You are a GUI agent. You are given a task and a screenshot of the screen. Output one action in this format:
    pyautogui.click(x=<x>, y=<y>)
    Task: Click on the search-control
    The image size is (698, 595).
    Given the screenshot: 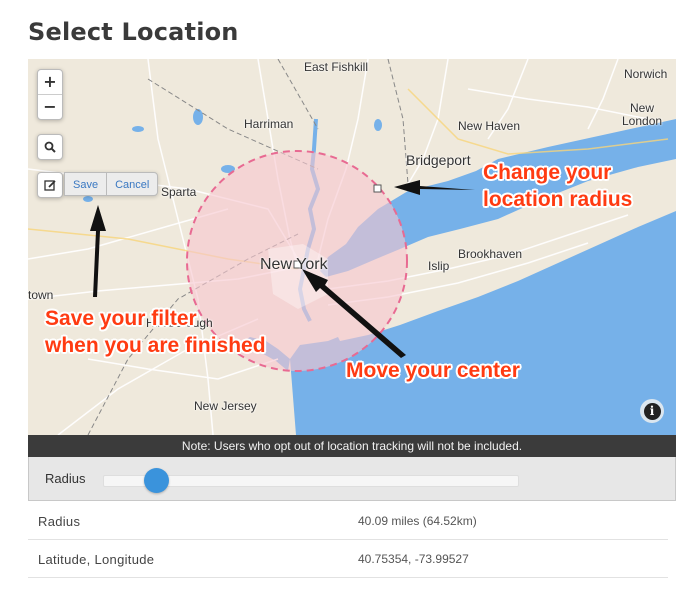 What is the action you would take?
    pyautogui.click(x=50, y=147)
    